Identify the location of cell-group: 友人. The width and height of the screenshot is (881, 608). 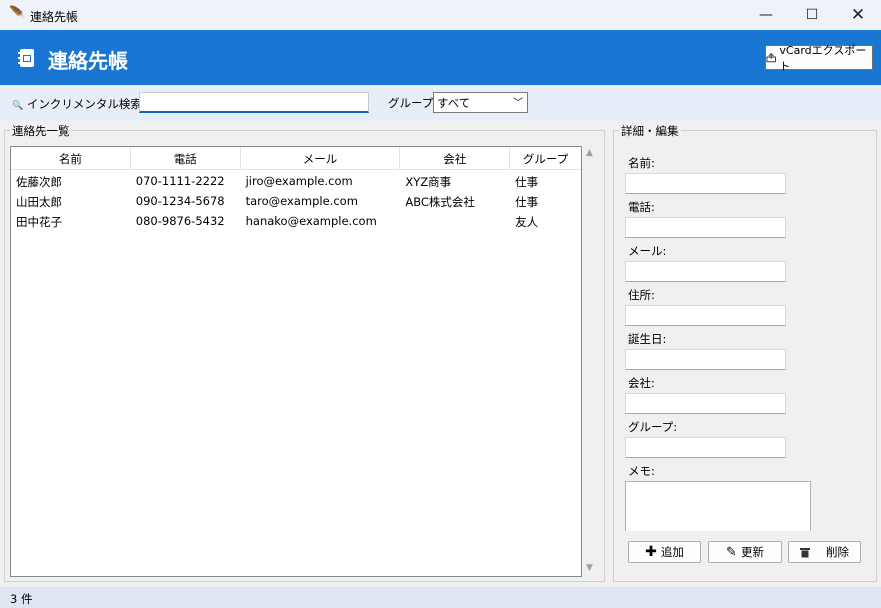
(527, 222).